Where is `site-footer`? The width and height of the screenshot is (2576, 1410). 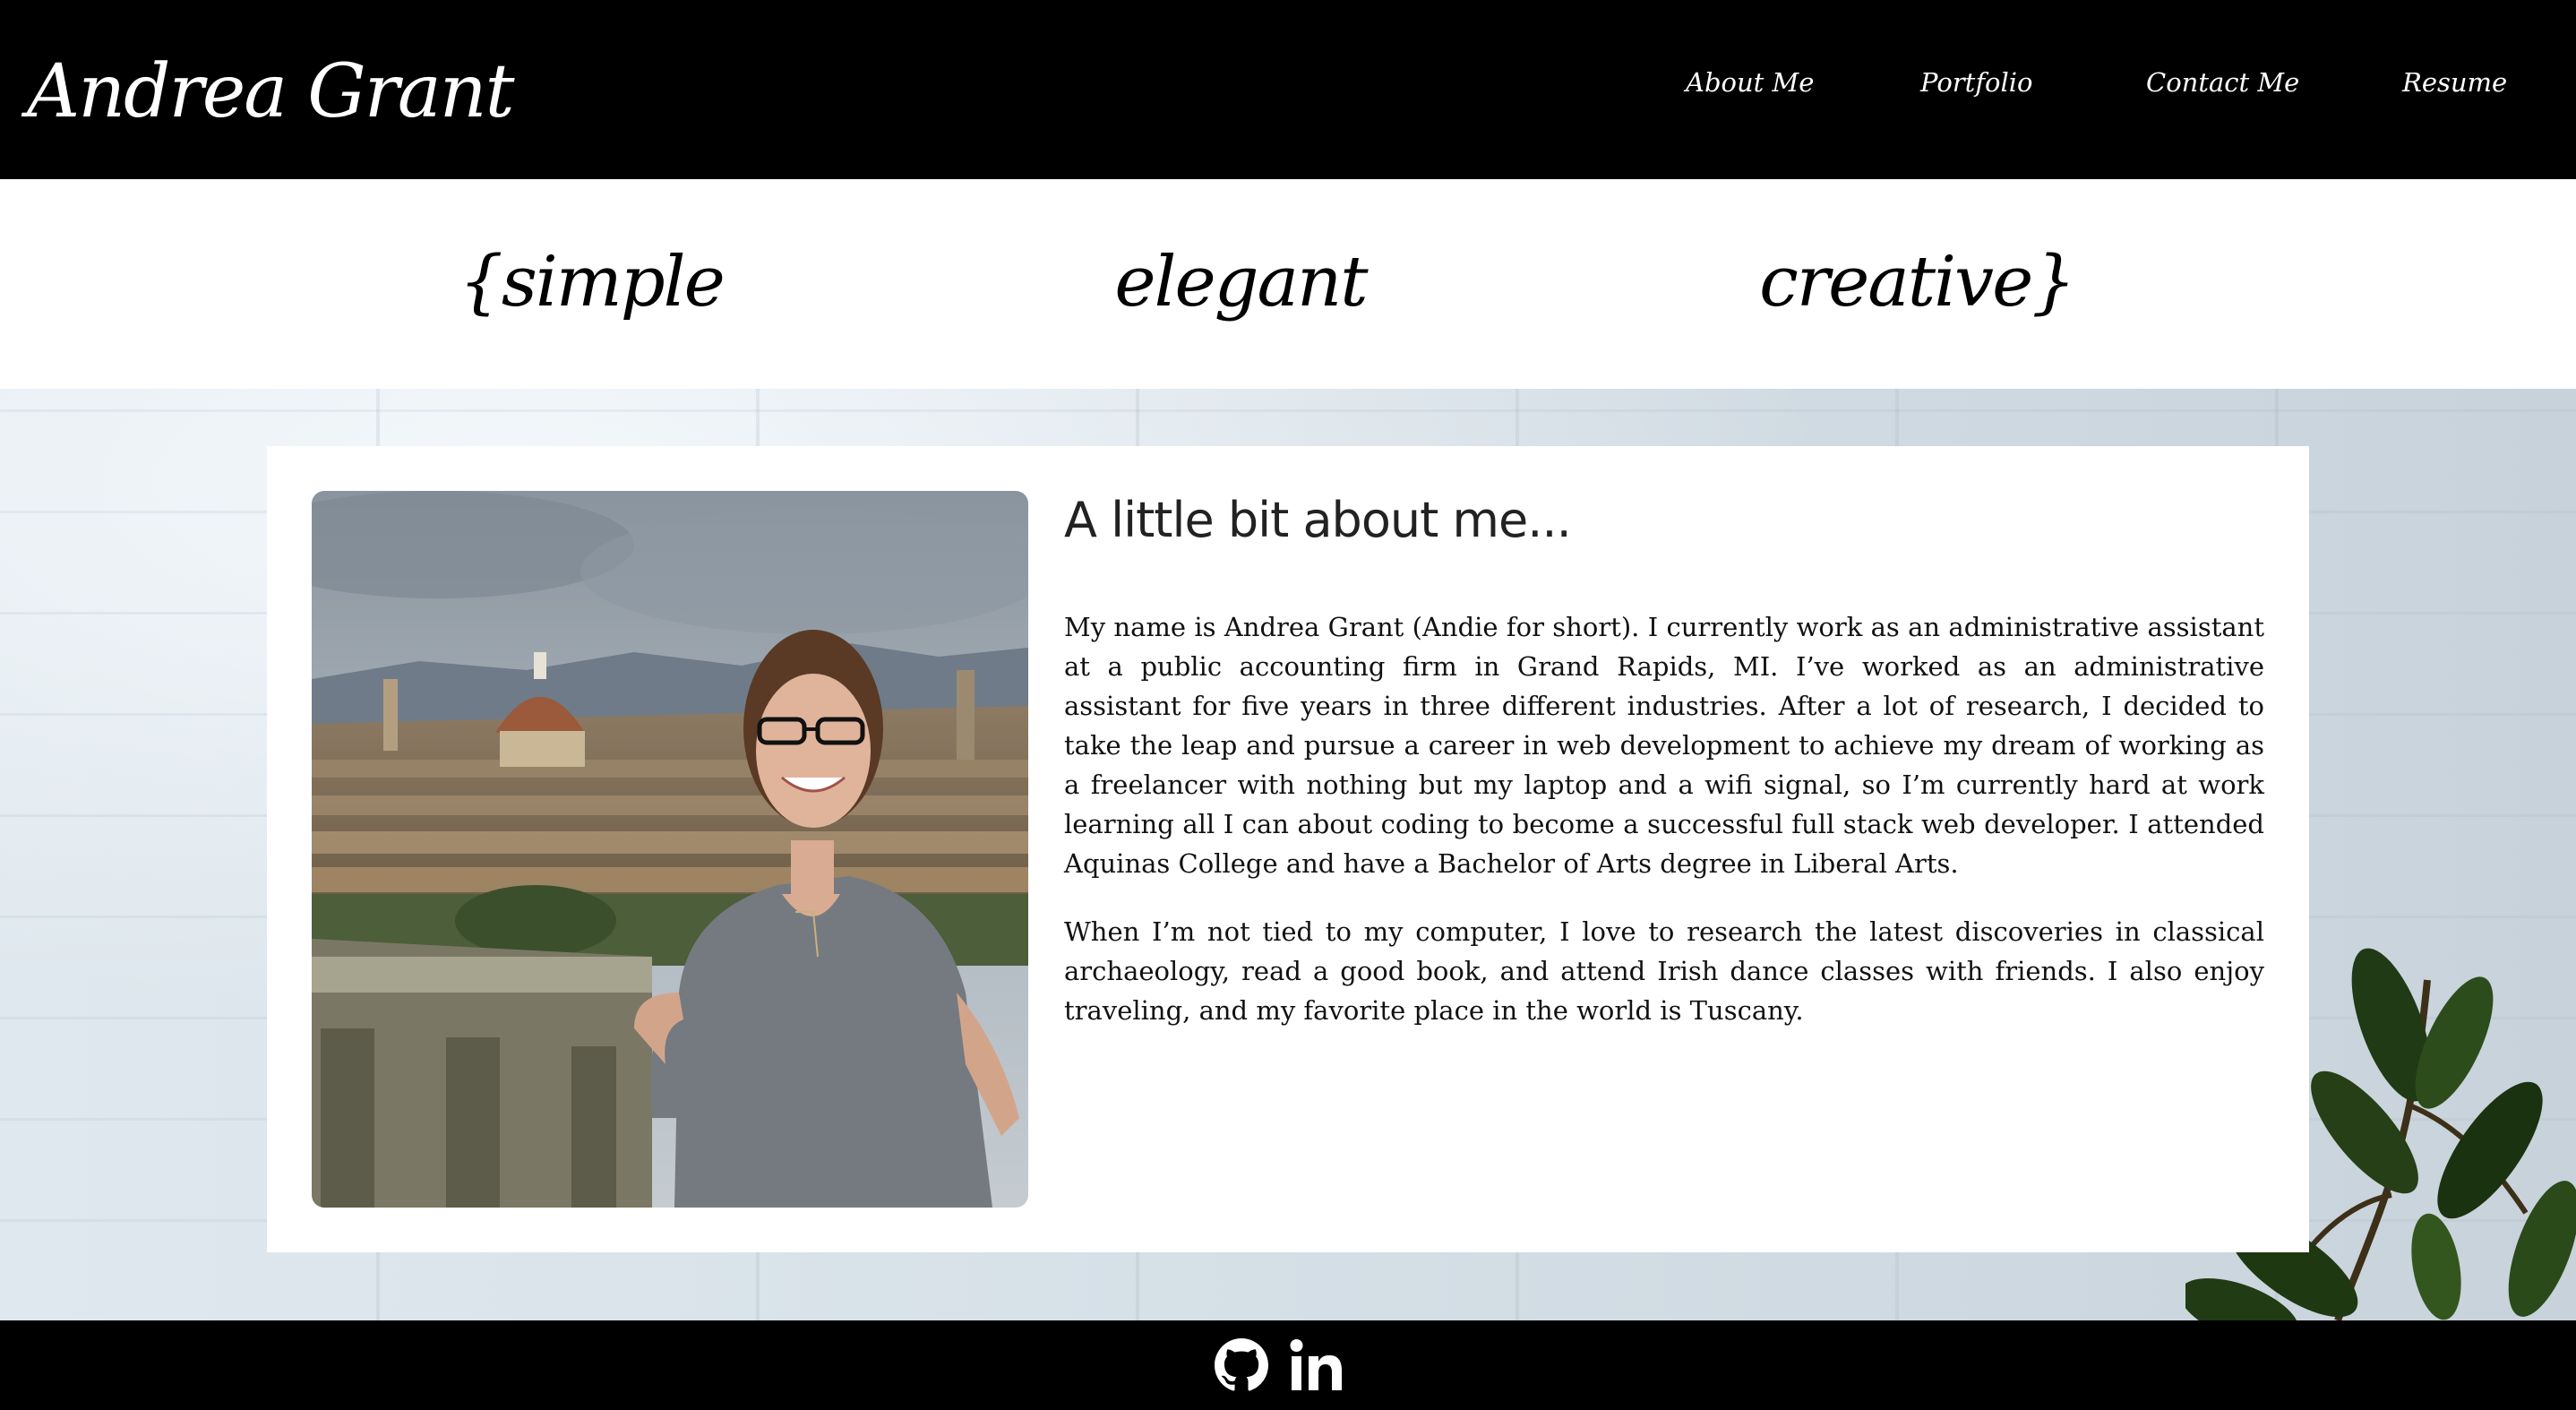
site-footer is located at coordinates (1288, 1365).